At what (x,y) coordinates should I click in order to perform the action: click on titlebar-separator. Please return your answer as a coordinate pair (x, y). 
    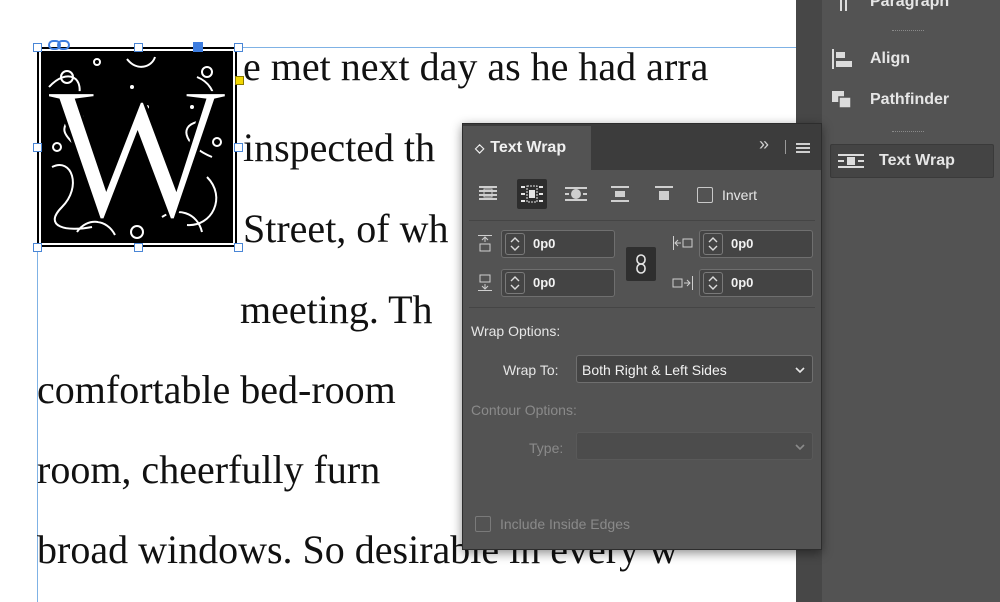
    Looking at the image, I should click on (785, 147).